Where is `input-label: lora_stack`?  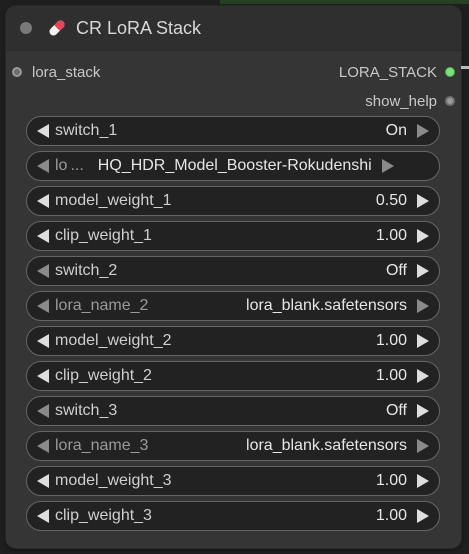 input-label: lora_stack is located at coordinates (66, 72).